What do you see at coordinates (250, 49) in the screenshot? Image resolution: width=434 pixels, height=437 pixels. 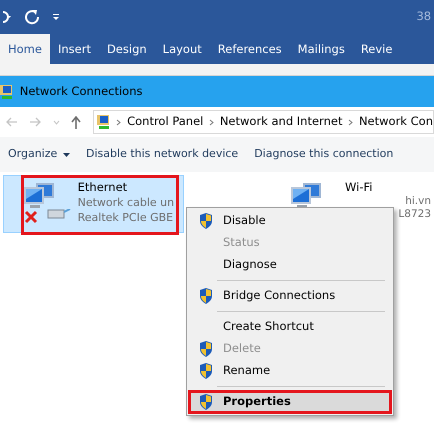 I see `ribbon-tab: References` at bounding box center [250, 49].